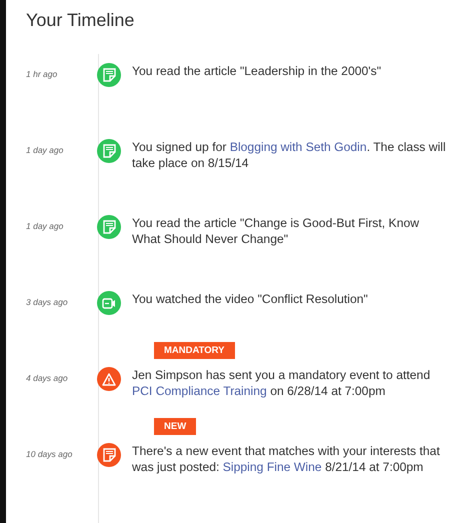  What do you see at coordinates (250, 299) in the screenshot?
I see `event-text: You watched the video "Conflict Resolution"` at bounding box center [250, 299].